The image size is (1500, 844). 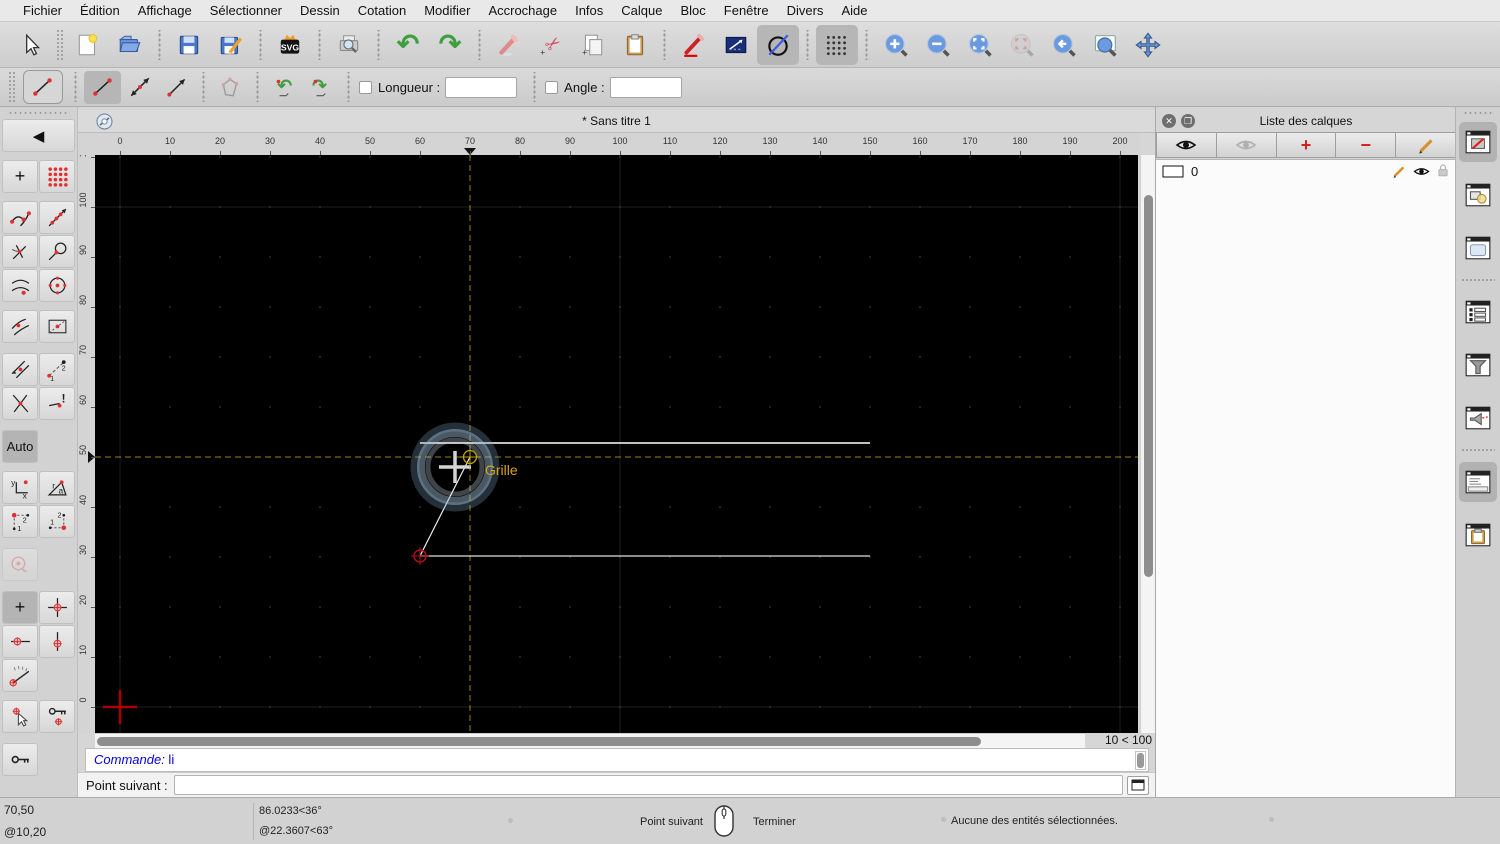 What do you see at coordinates (57, 176) in the screenshot?
I see `snap-grid-button` at bounding box center [57, 176].